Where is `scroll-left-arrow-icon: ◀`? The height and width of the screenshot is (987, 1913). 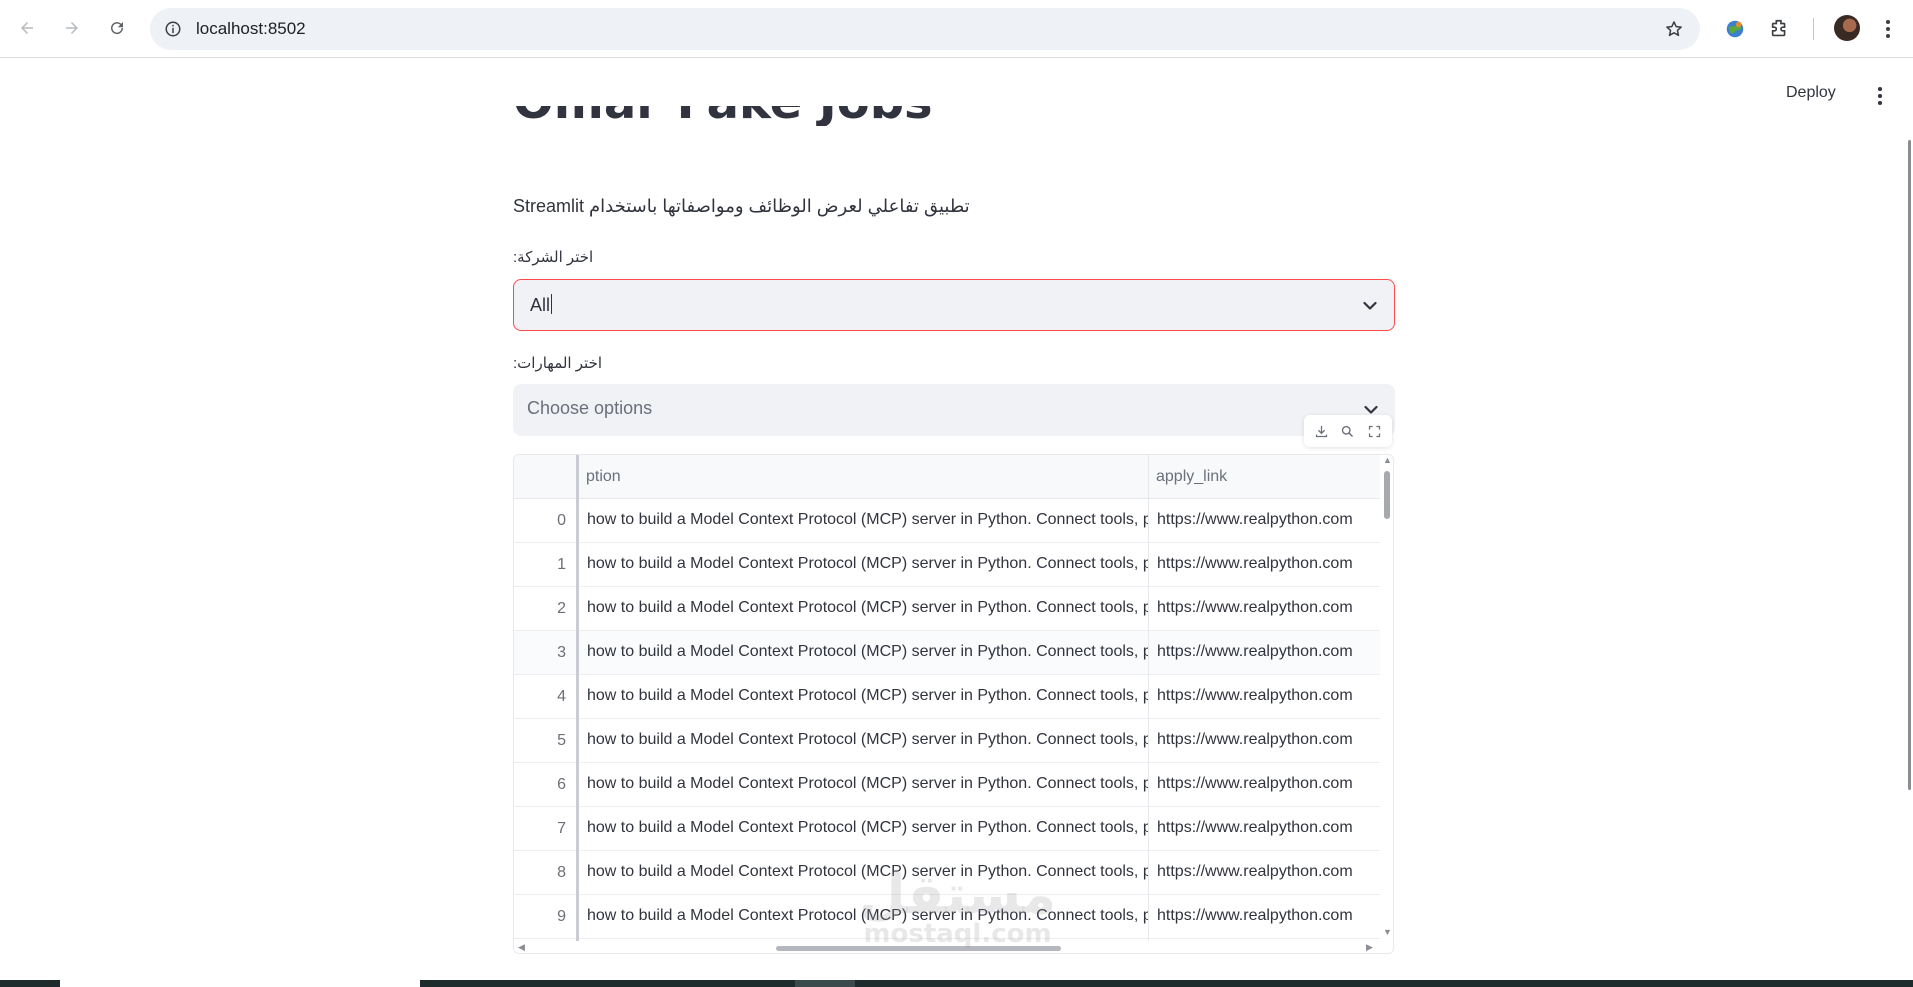
scroll-left-arrow-icon: ◀ is located at coordinates (521, 947).